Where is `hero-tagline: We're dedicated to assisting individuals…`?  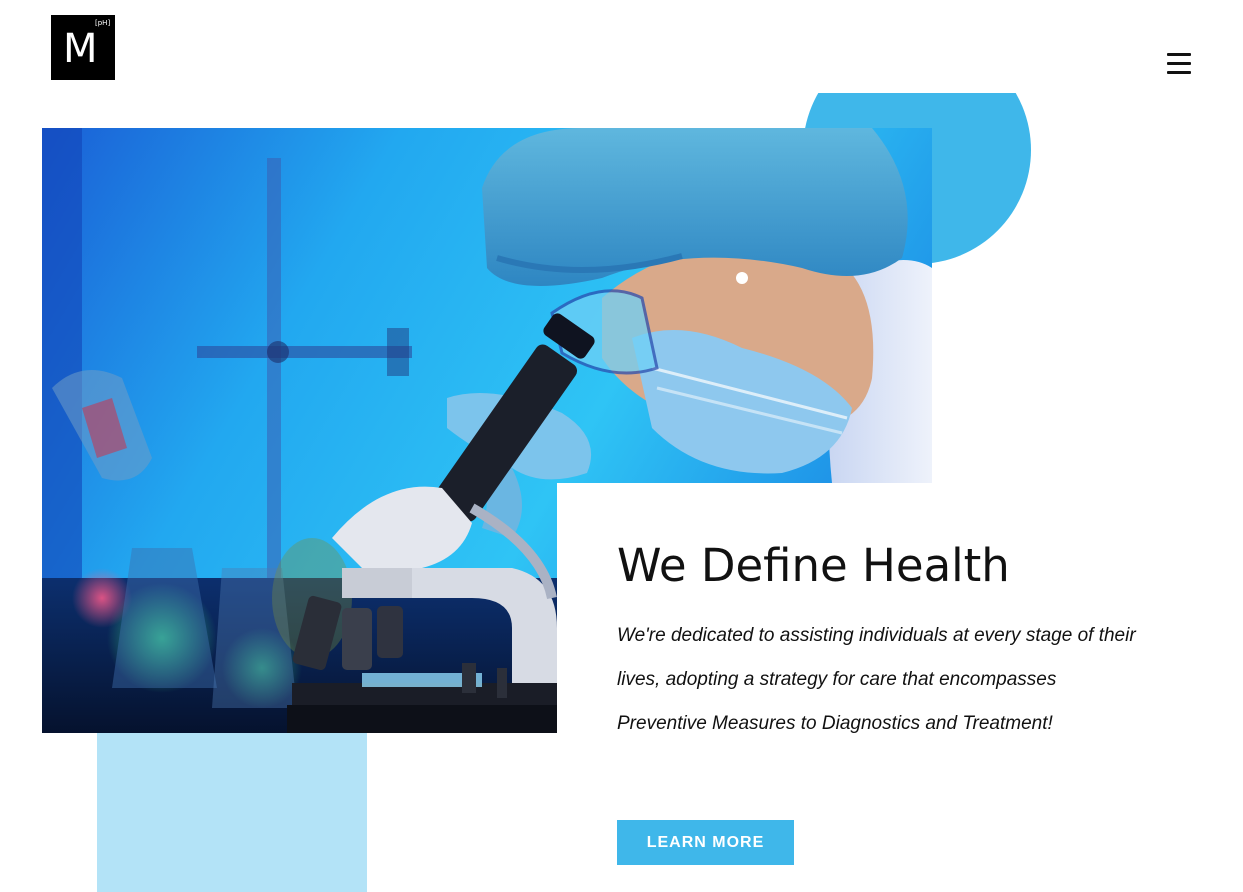 hero-tagline: We're dedicated to assisting individuals… is located at coordinates (876, 679).